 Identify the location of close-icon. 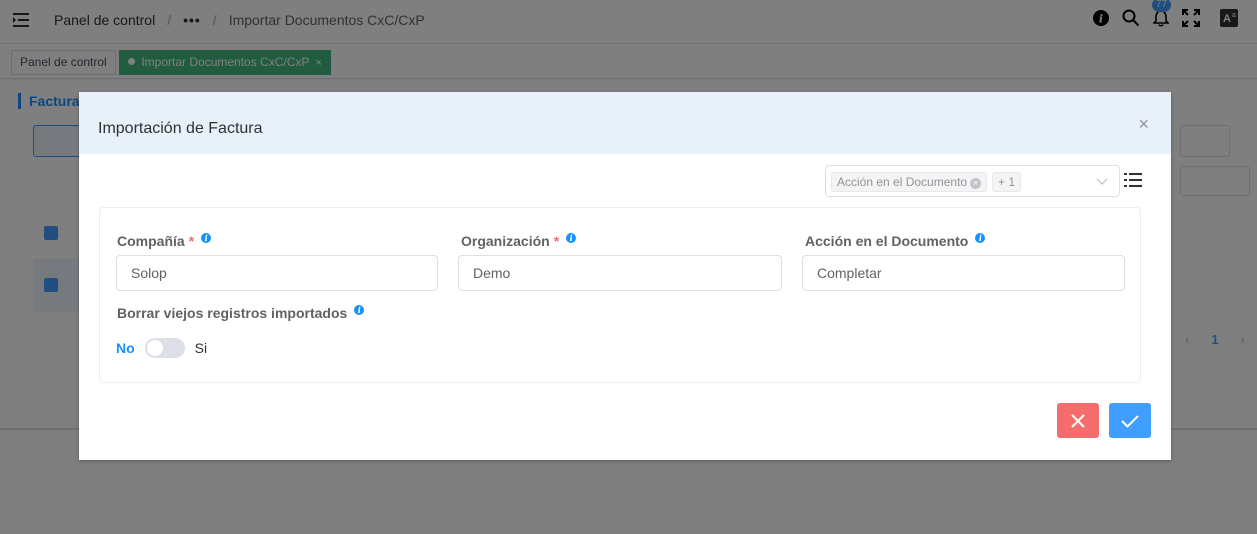
(1078, 420).